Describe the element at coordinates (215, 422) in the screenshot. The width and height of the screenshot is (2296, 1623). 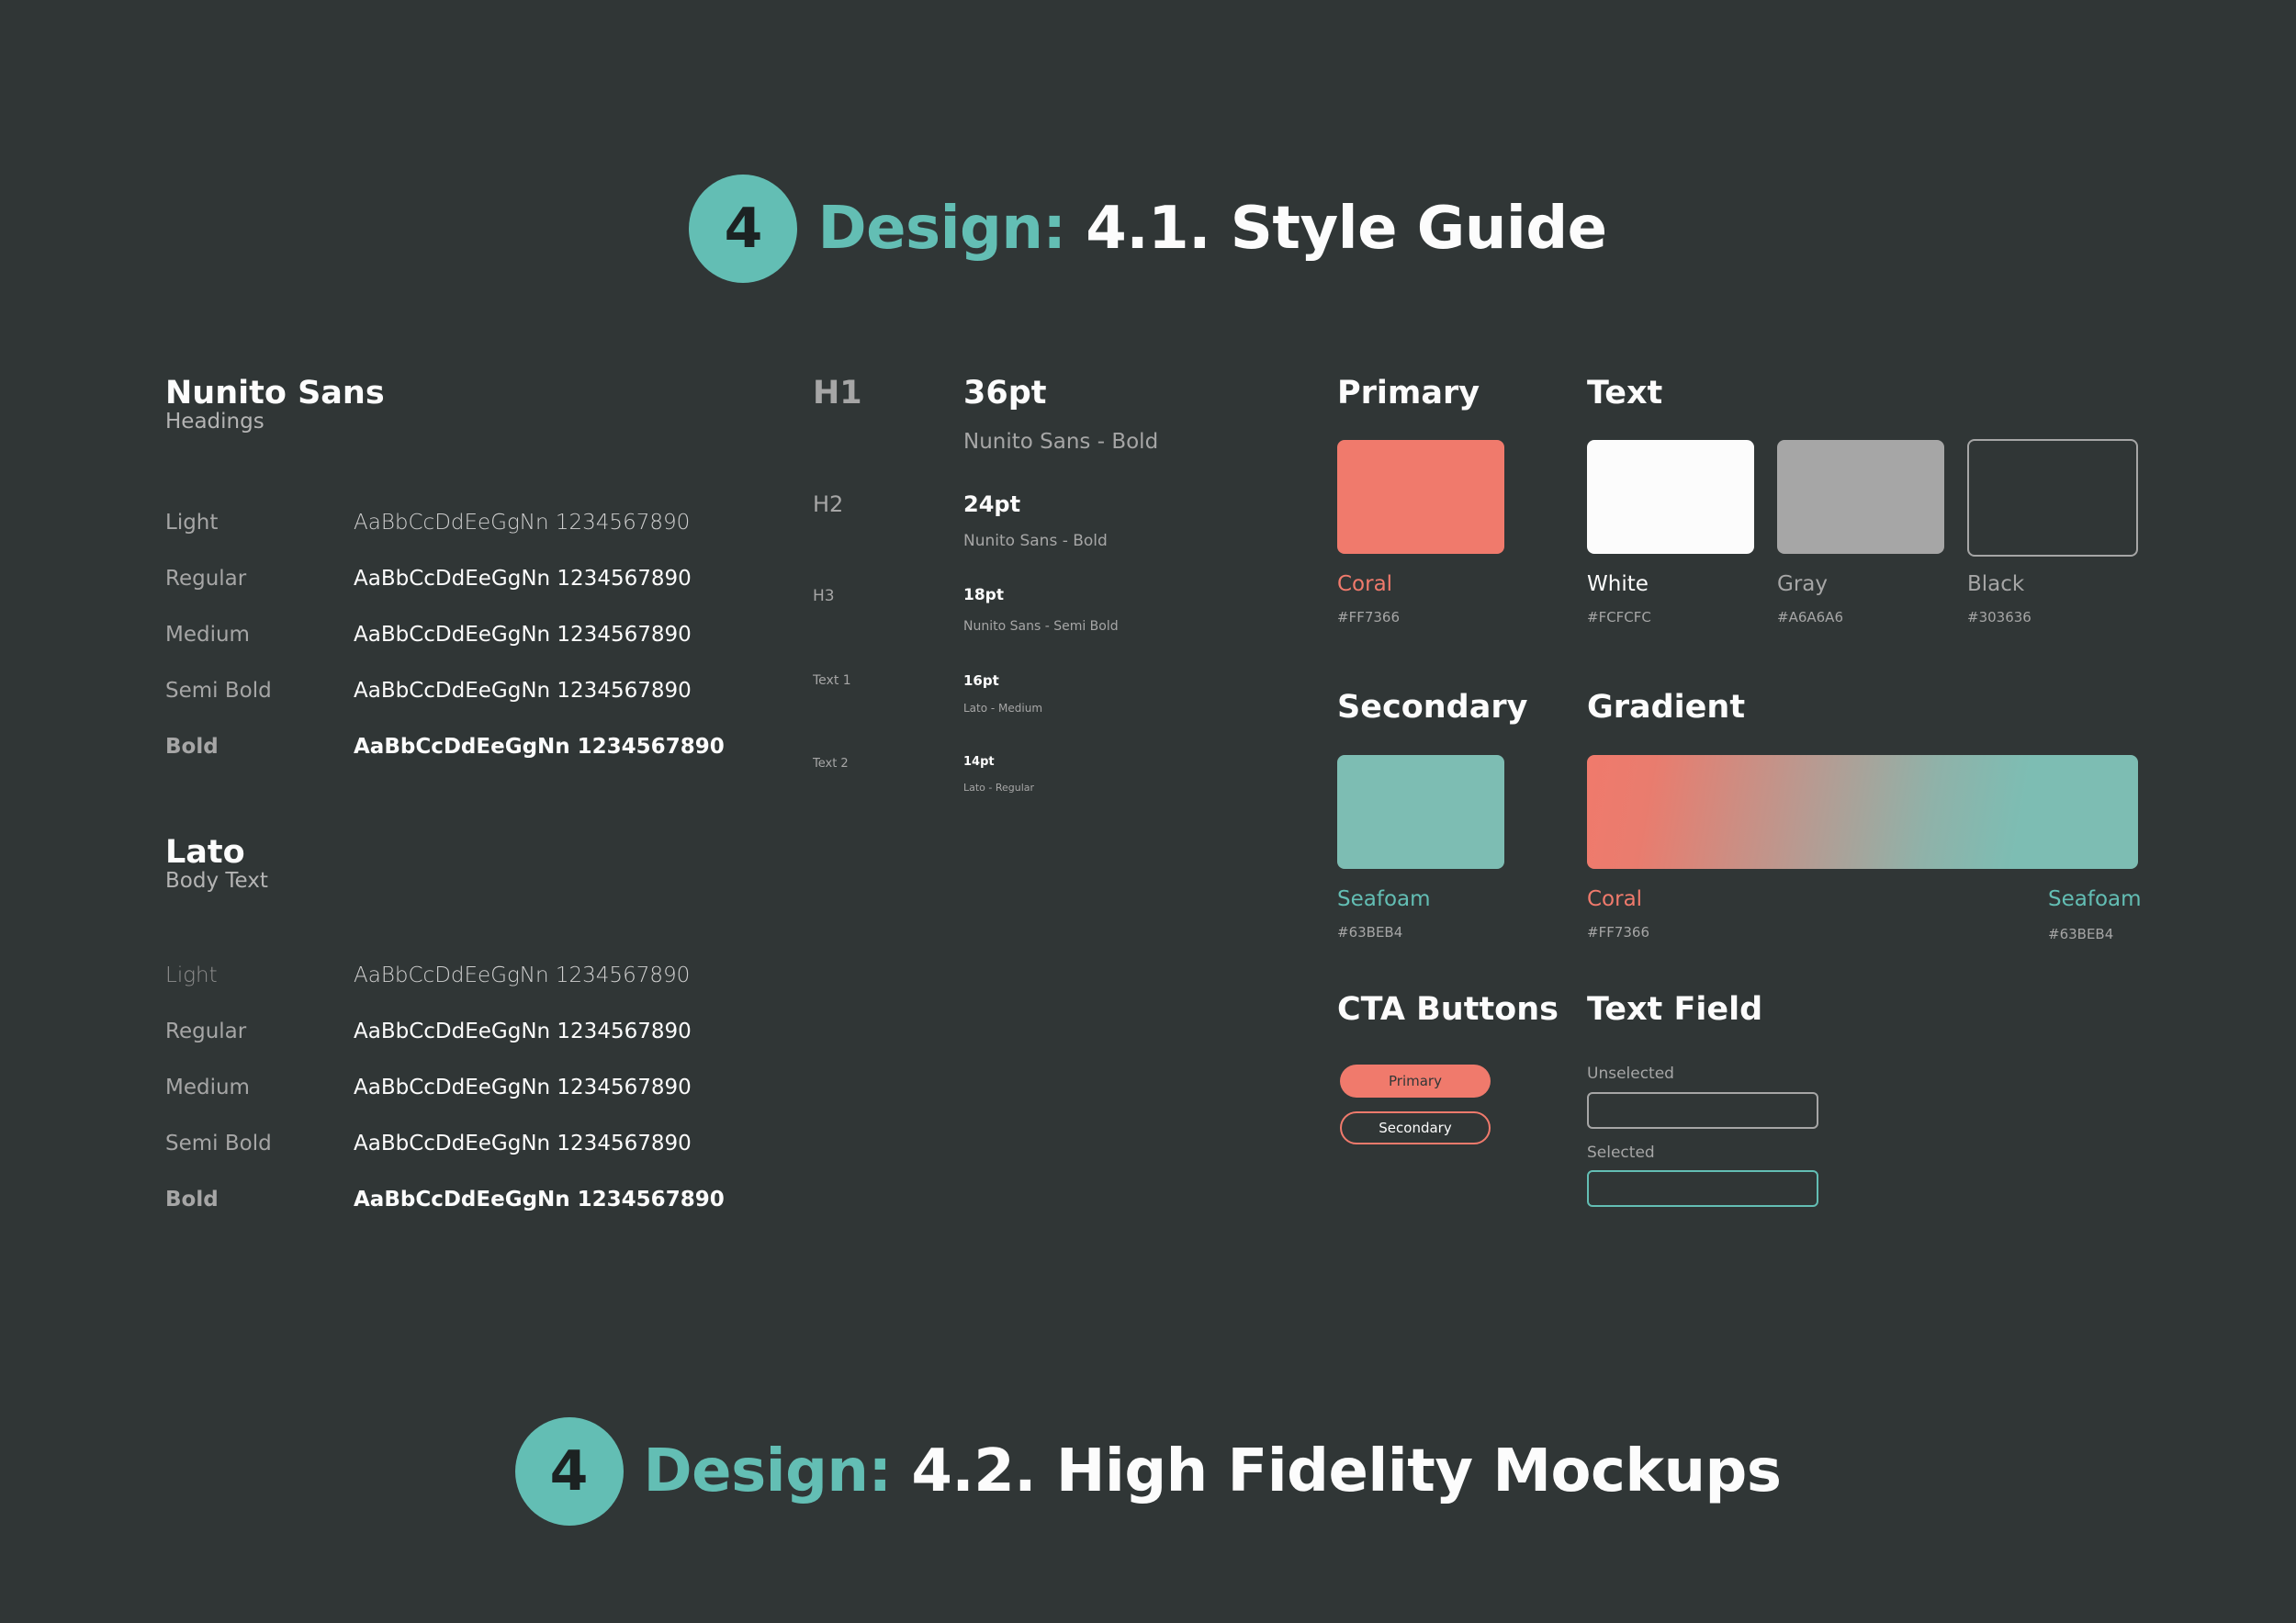
I see `font-family-role: Headings` at that location.